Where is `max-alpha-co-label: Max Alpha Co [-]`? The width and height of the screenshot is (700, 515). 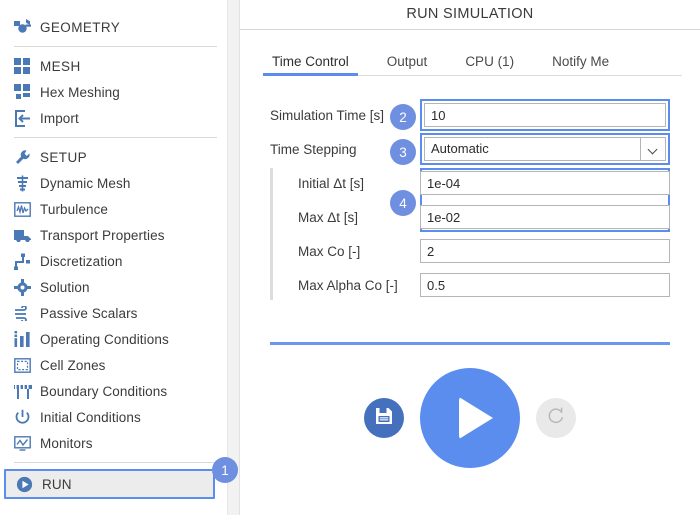
max-alpha-co-label: Max Alpha Co [-] is located at coordinates (348, 285).